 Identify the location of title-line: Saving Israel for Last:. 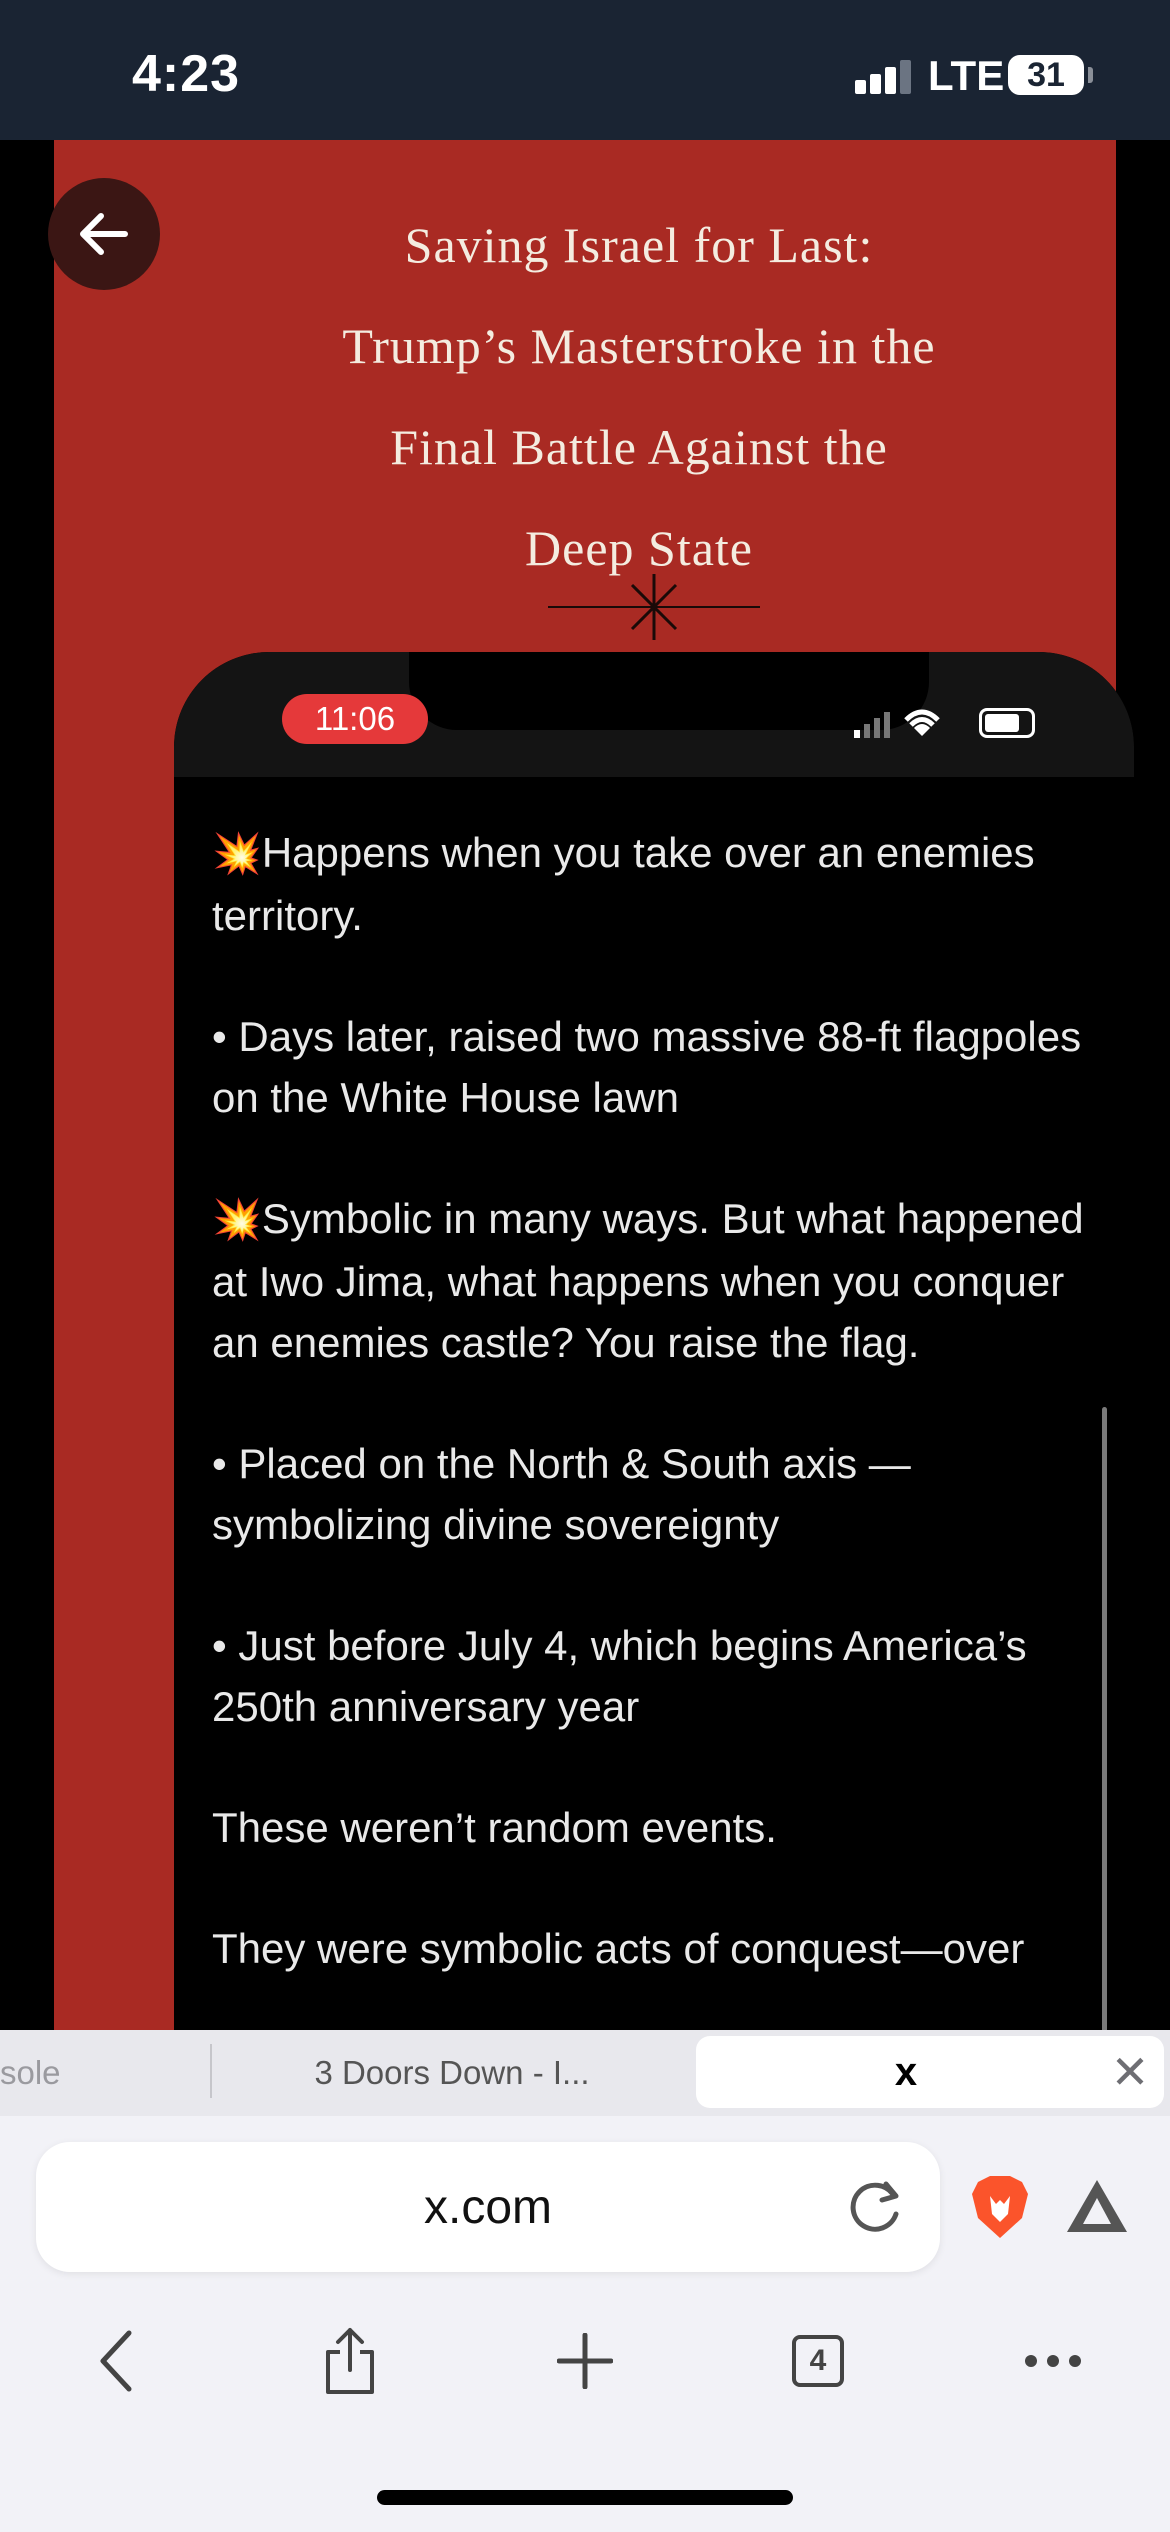
(639, 245).